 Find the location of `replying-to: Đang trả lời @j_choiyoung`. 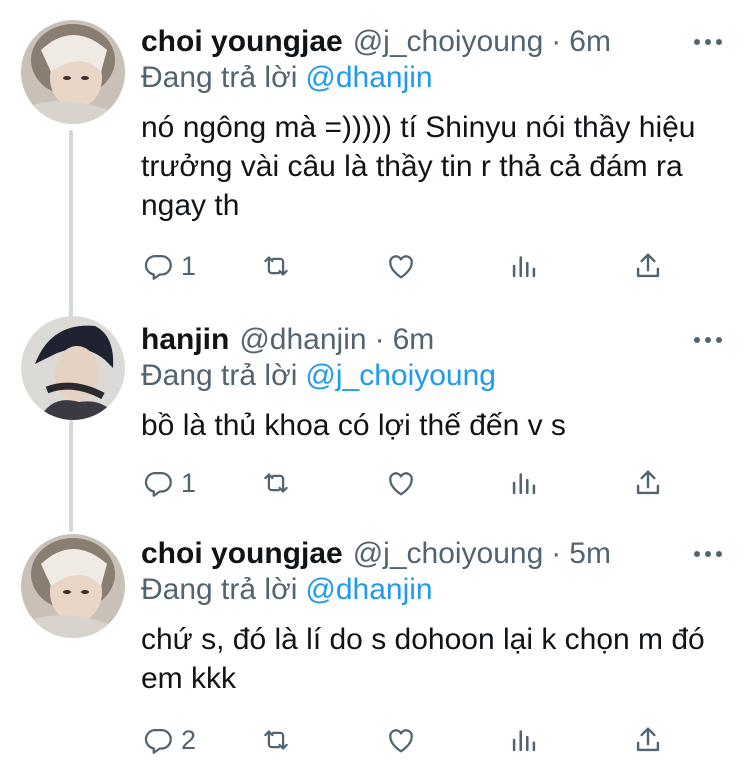

replying-to: Đang trả lời @j_choiyoung is located at coordinates (318, 376).